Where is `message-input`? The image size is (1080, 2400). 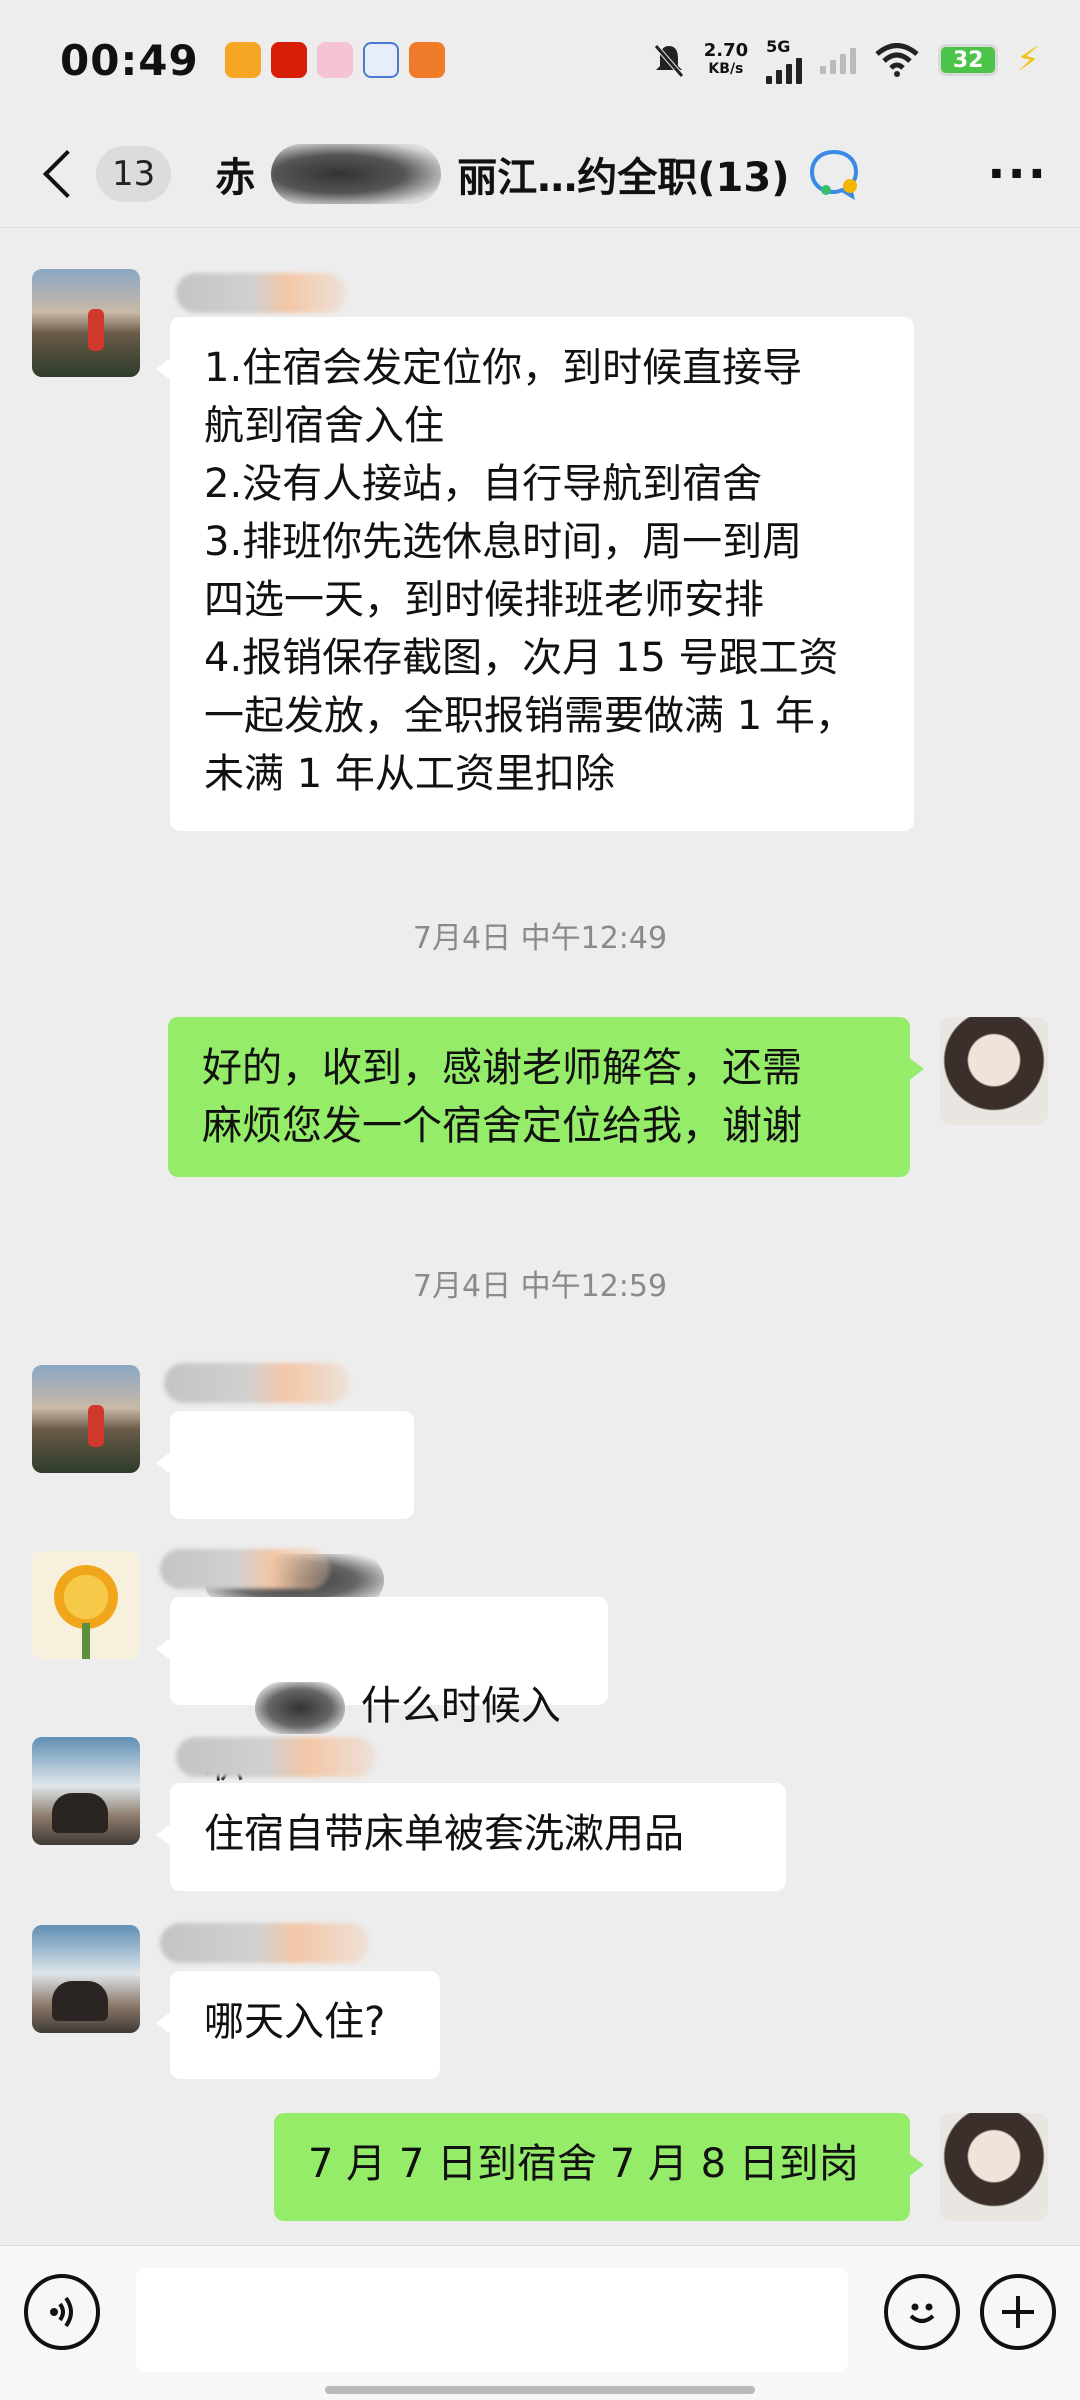
message-input is located at coordinates (492, 2320).